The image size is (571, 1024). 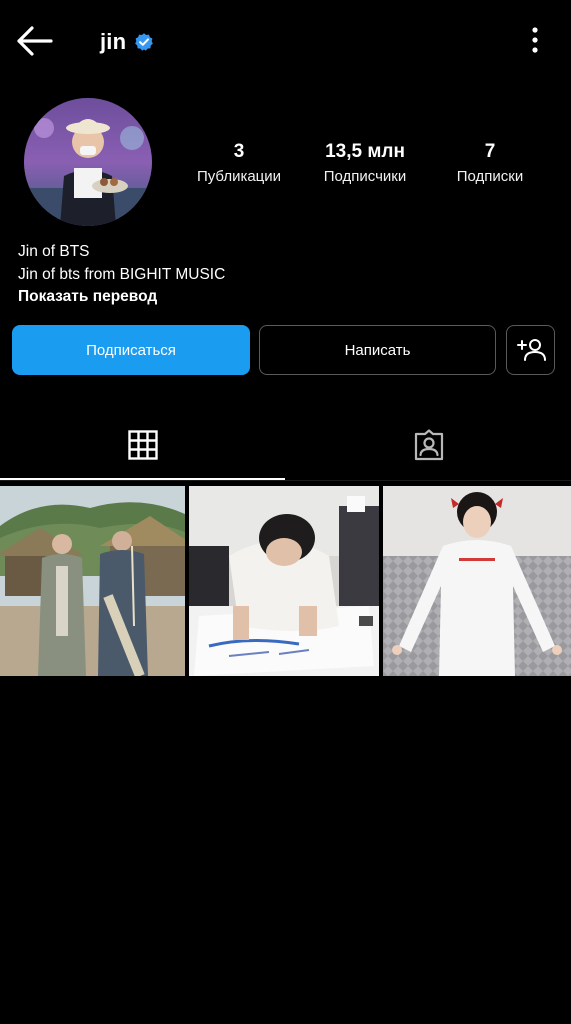 I want to click on more-options-button, so click(x=535, y=40).